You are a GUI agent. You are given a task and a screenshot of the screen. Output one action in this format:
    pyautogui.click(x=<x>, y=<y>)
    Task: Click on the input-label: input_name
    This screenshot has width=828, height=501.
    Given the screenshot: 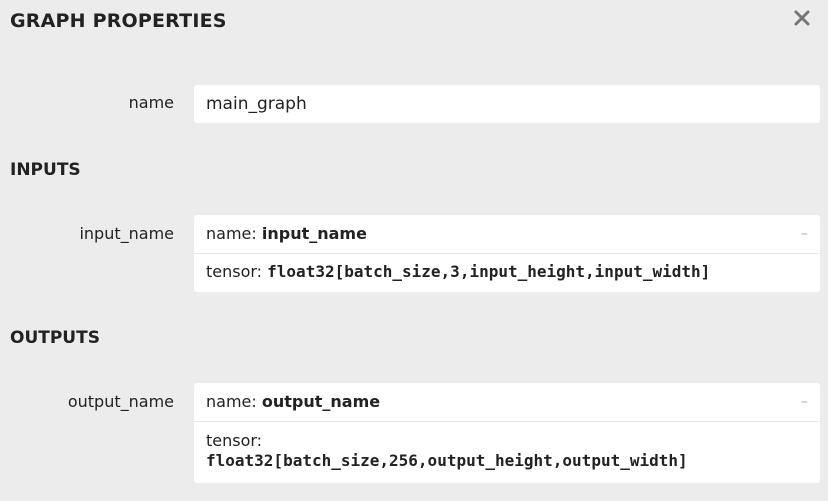 What is the action you would take?
    pyautogui.click(x=126, y=233)
    